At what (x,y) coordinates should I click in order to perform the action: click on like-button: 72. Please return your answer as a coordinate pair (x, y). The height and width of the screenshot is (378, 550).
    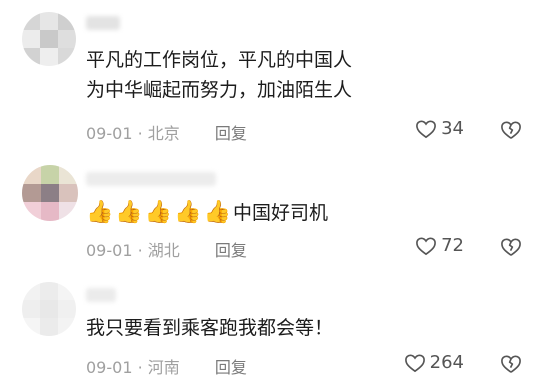
    Looking at the image, I should click on (439, 245).